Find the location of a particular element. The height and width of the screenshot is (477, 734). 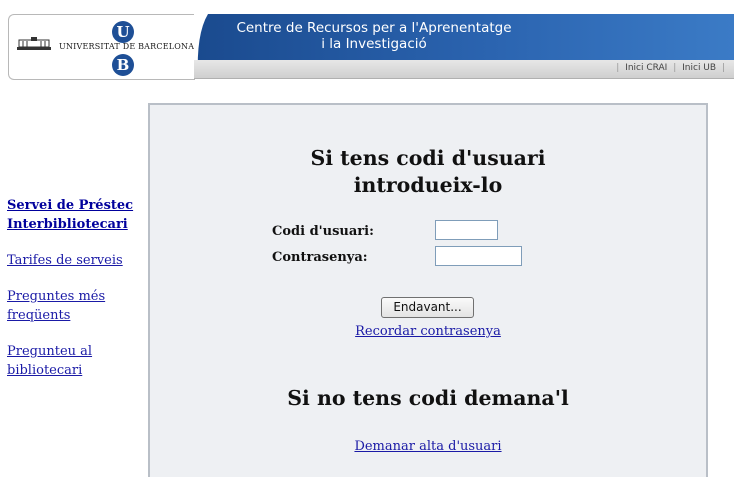

header-subbar: | Inici CRAI | Inici UB | is located at coordinates (464, 69).